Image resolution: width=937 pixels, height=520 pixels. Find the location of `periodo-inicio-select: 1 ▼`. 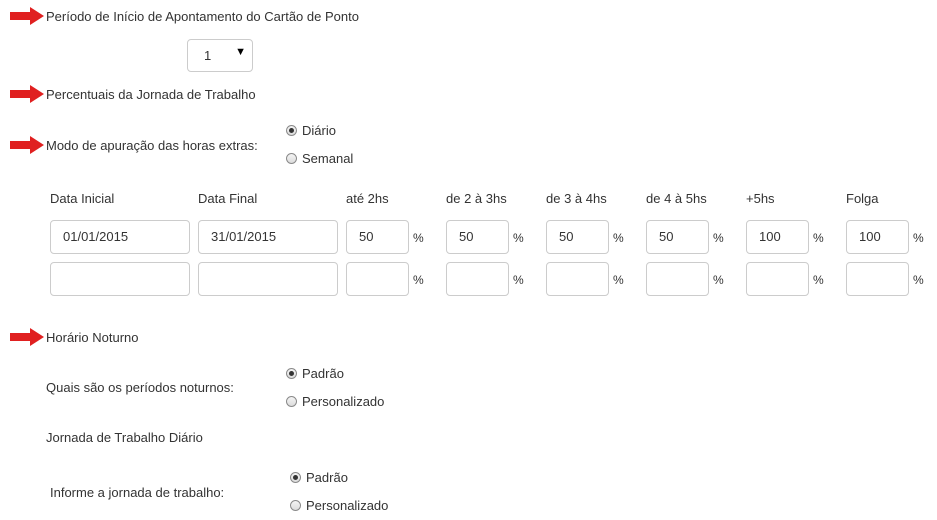

periodo-inicio-select: 1 ▼ is located at coordinates (220, 55).